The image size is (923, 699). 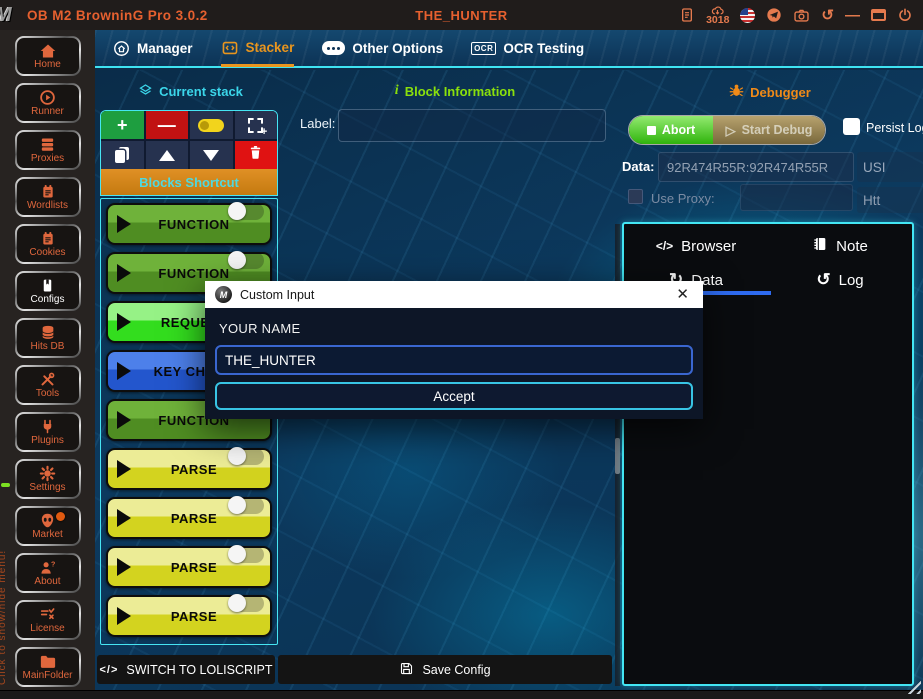 I want to click on select-icon: +, so click(x=257, y=127).